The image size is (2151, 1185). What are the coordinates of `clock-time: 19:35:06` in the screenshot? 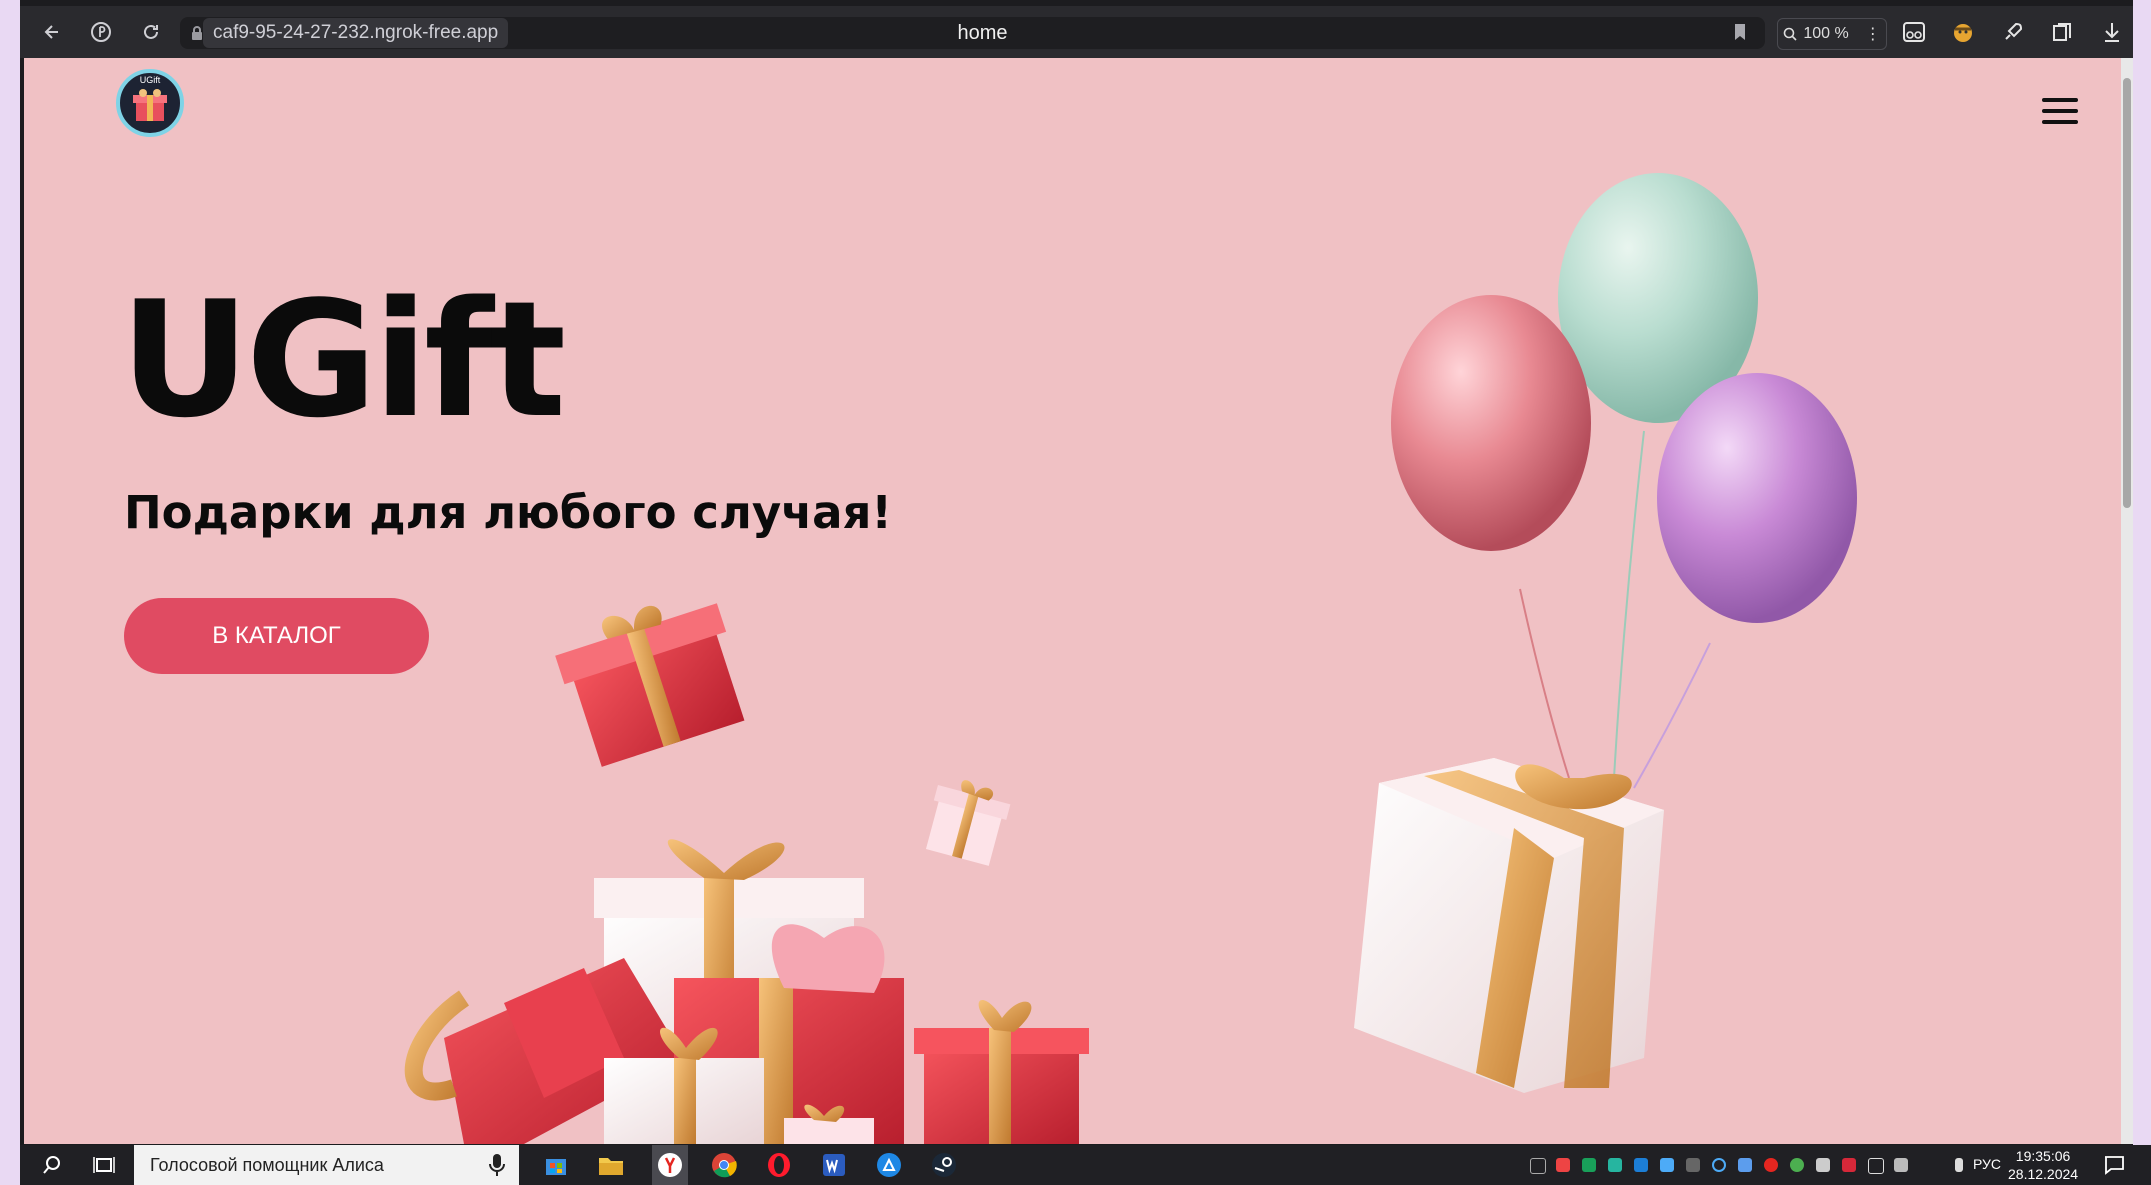 It's located at (2043, 1156).